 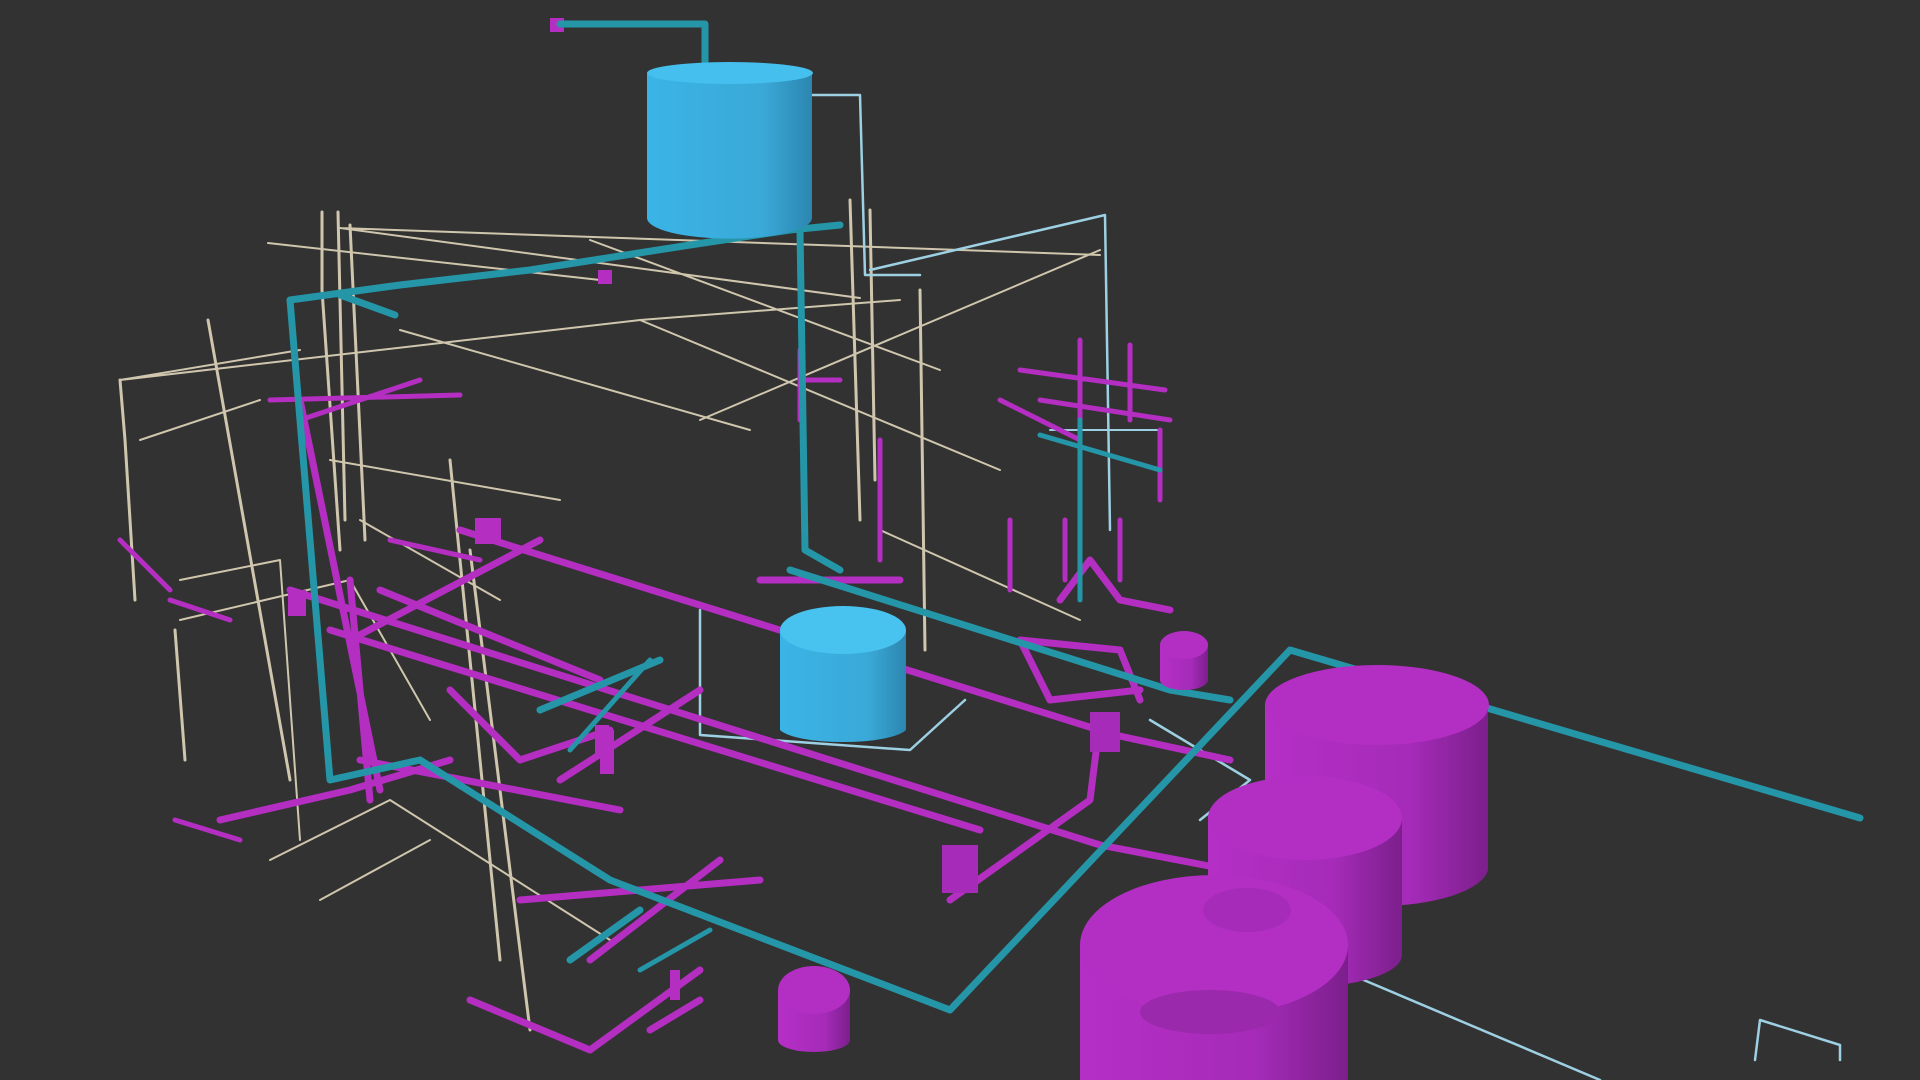 What do you see at coordinates (843, 674) in the screenshot?
I see `ground-water-tank` at bounding box center [843, 674].